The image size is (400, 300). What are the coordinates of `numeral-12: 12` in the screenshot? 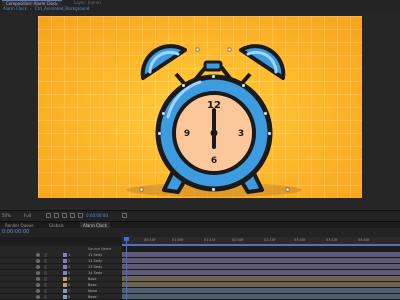 It's located at (214, 105).